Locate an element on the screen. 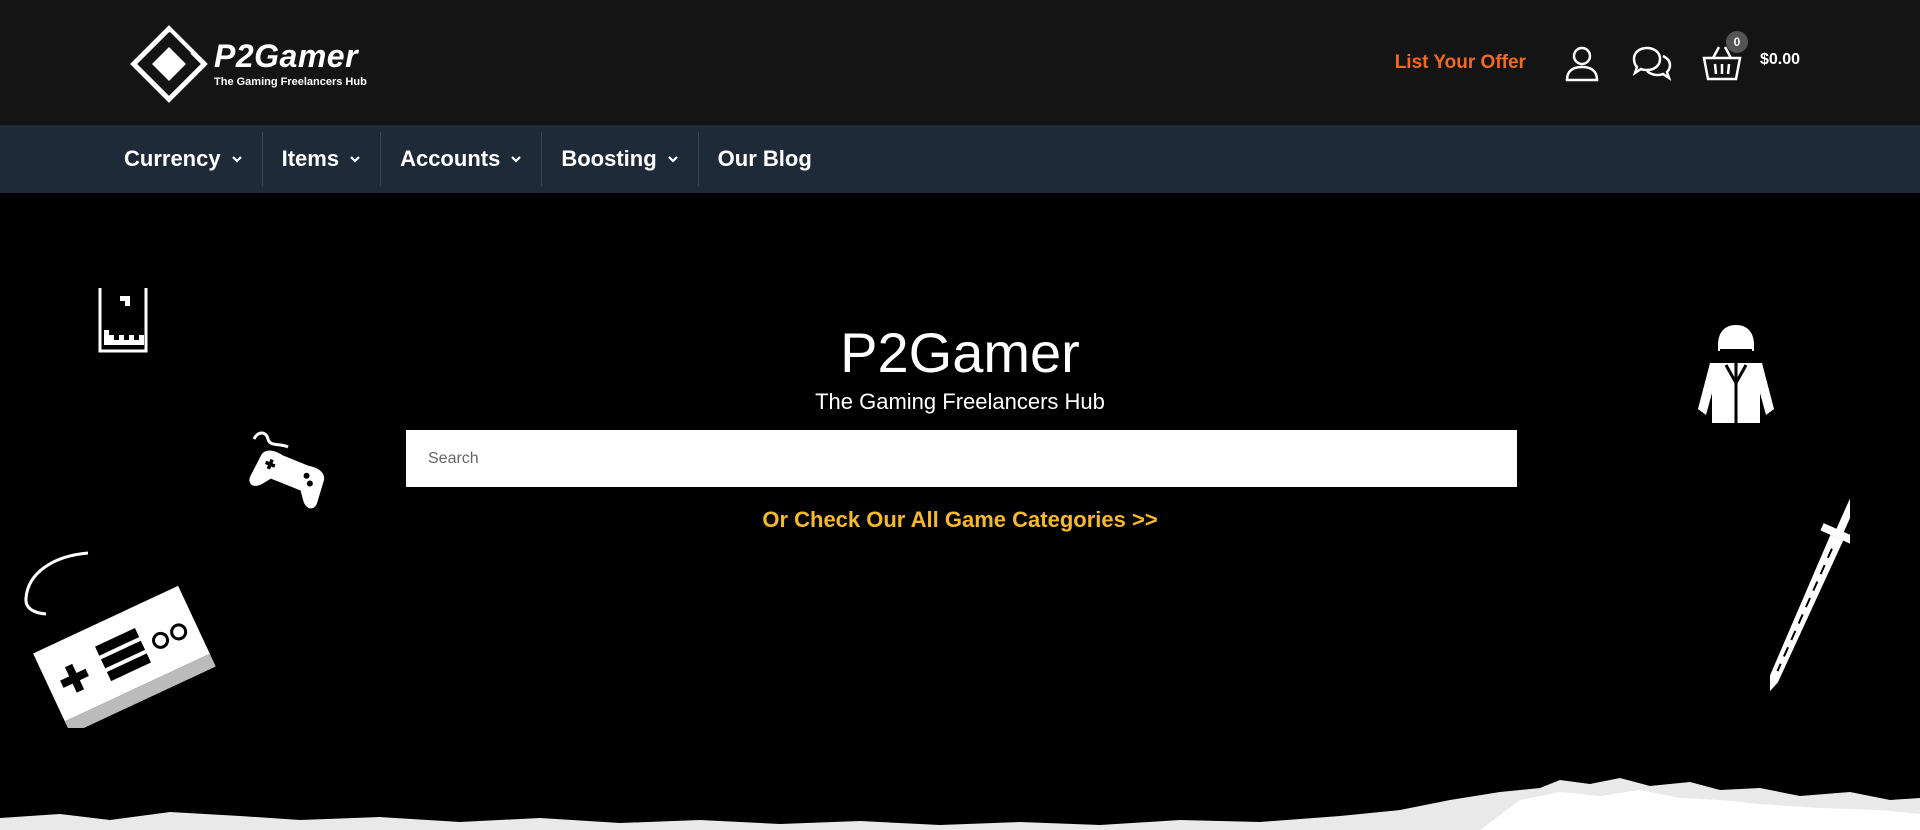 This screenshot has width=1920, height=830. site-logo: P2Gamer The Gaming Freelancers Hub is located at coordinates (248, 64).